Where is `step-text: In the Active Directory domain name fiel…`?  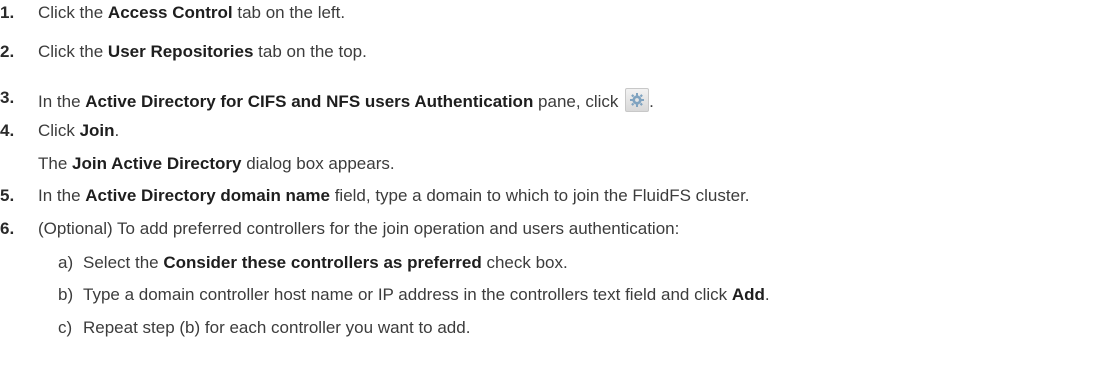 step-text: In the Active Directory domain name fiel… is located at coordinates (394, 196).